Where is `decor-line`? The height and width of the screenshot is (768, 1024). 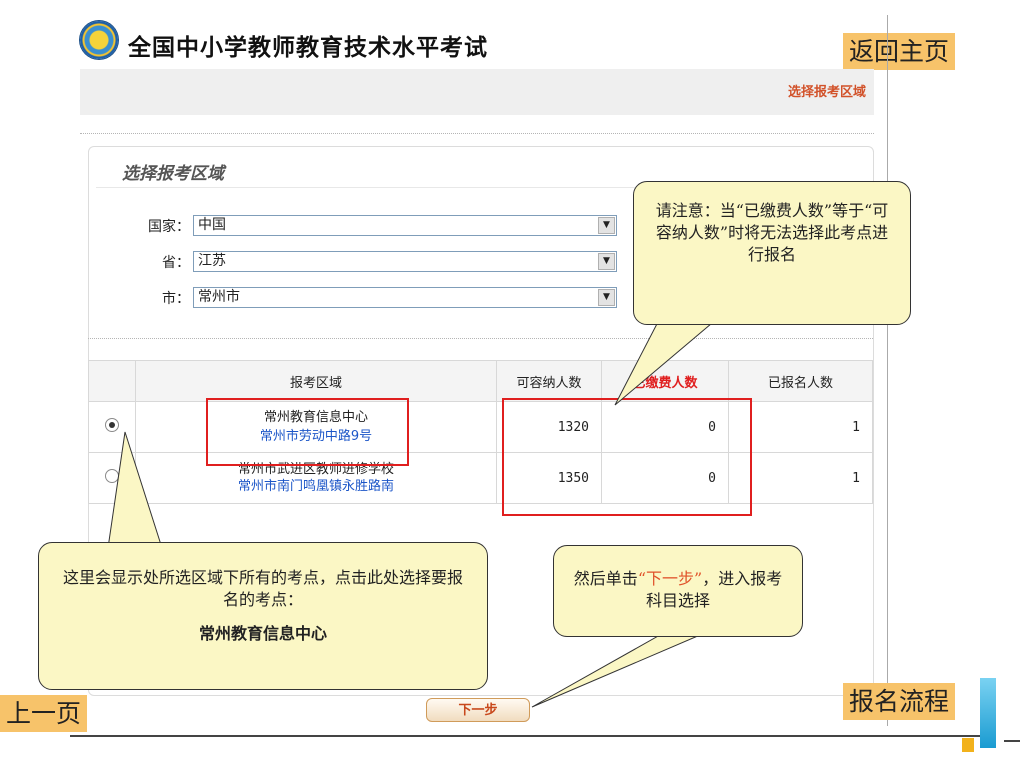 decor-line is located at coordinates (1012, 741).